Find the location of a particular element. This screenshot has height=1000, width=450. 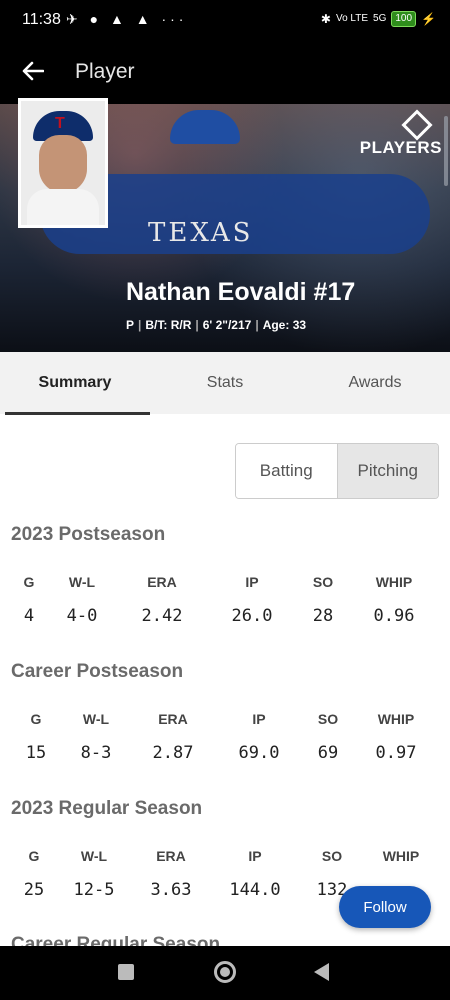

bluetooth-icon: ✱ is located at coordinates (325, 19).